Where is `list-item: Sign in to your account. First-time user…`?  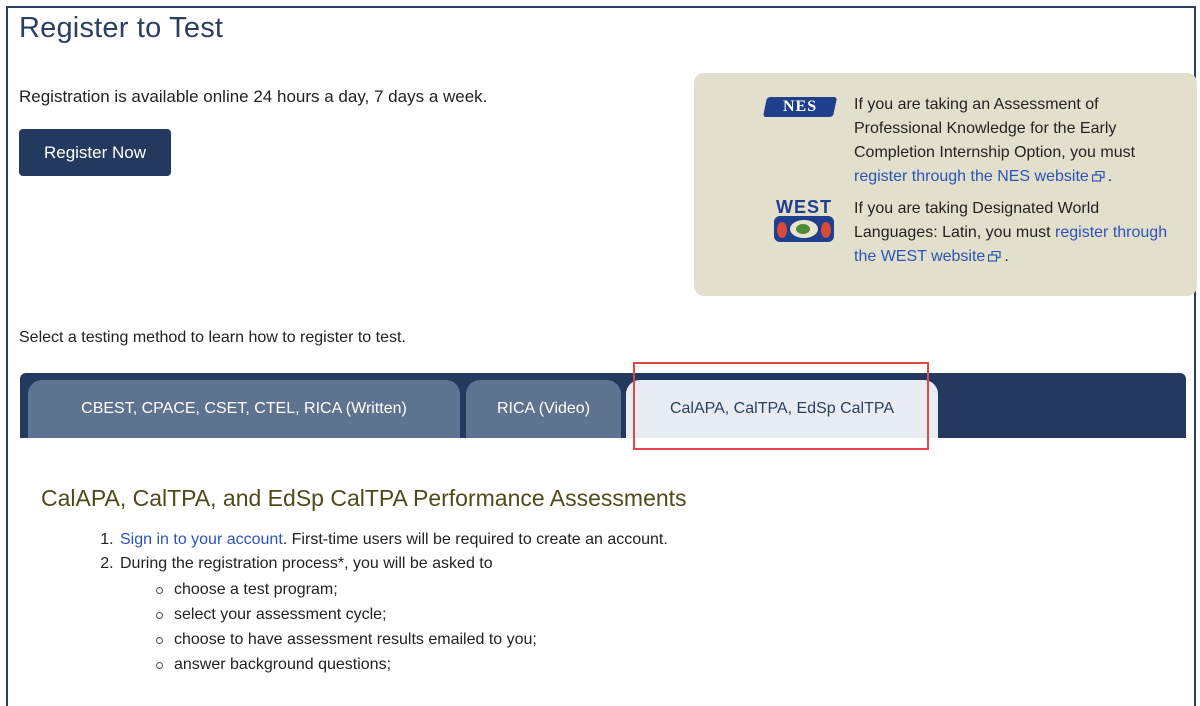
list-item: Sign in to your account. First-time user… is located at coordinates (618, 540).